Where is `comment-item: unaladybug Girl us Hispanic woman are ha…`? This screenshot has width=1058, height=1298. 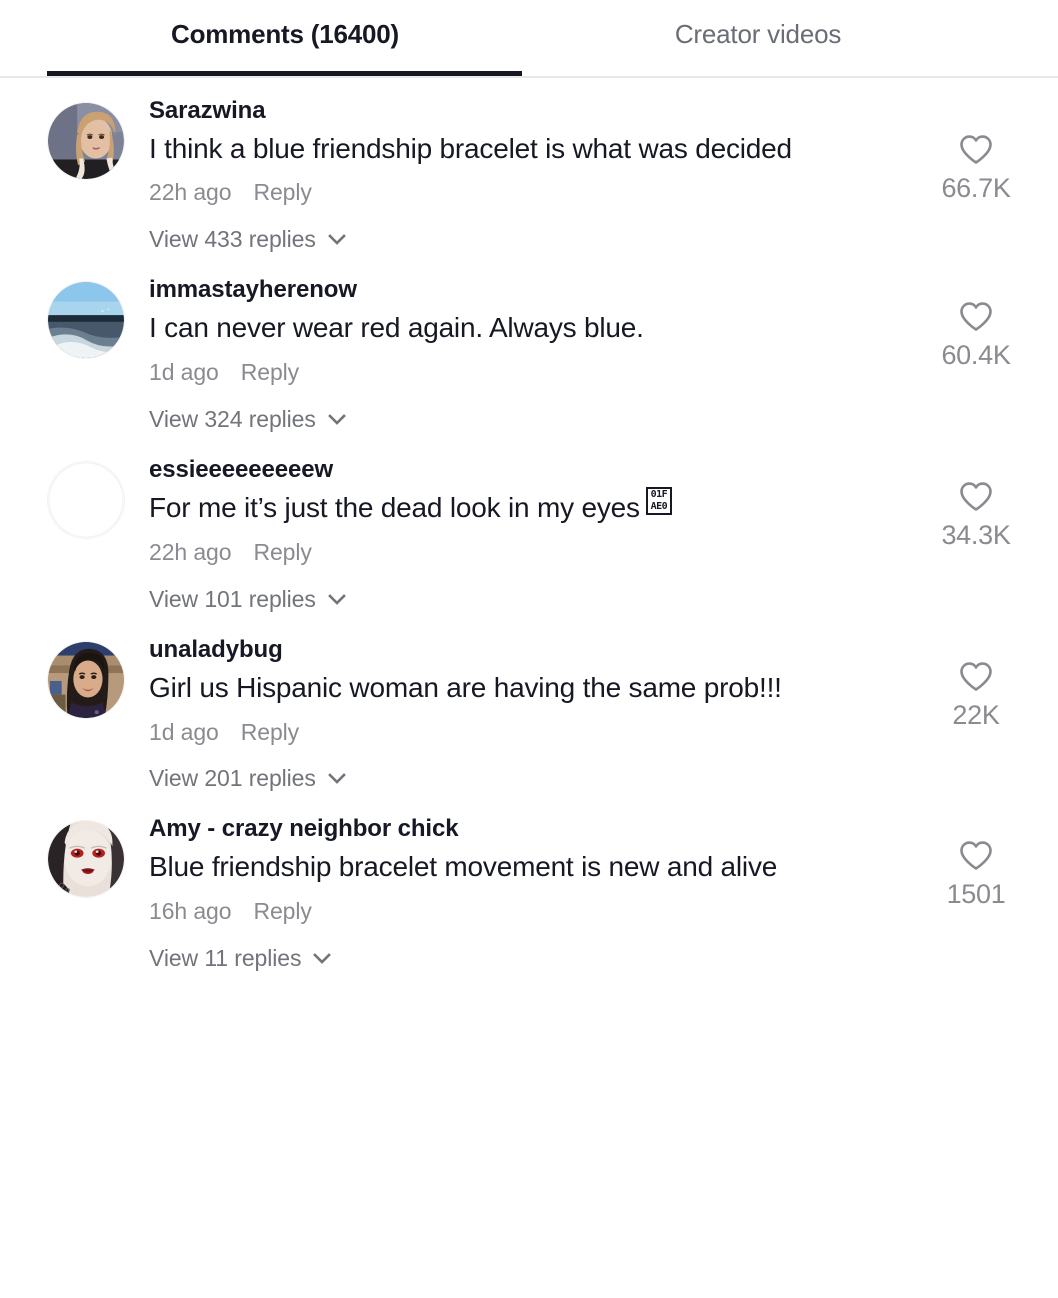
comment-item: unaladybug Girl us Hispanic woman are ha… is located at coordinates (529, 713).